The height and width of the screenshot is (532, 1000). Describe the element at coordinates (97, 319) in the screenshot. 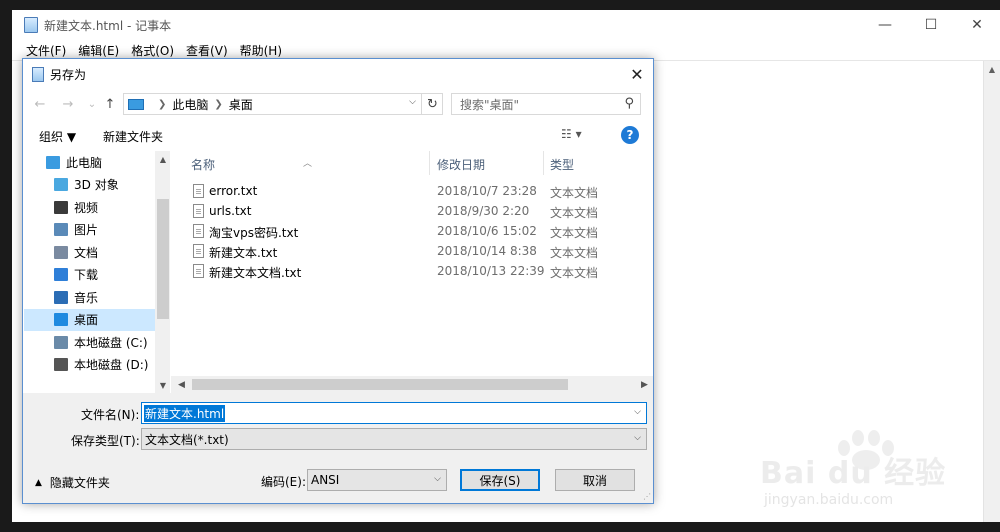

I see `tree-item: 桌面` at that location.